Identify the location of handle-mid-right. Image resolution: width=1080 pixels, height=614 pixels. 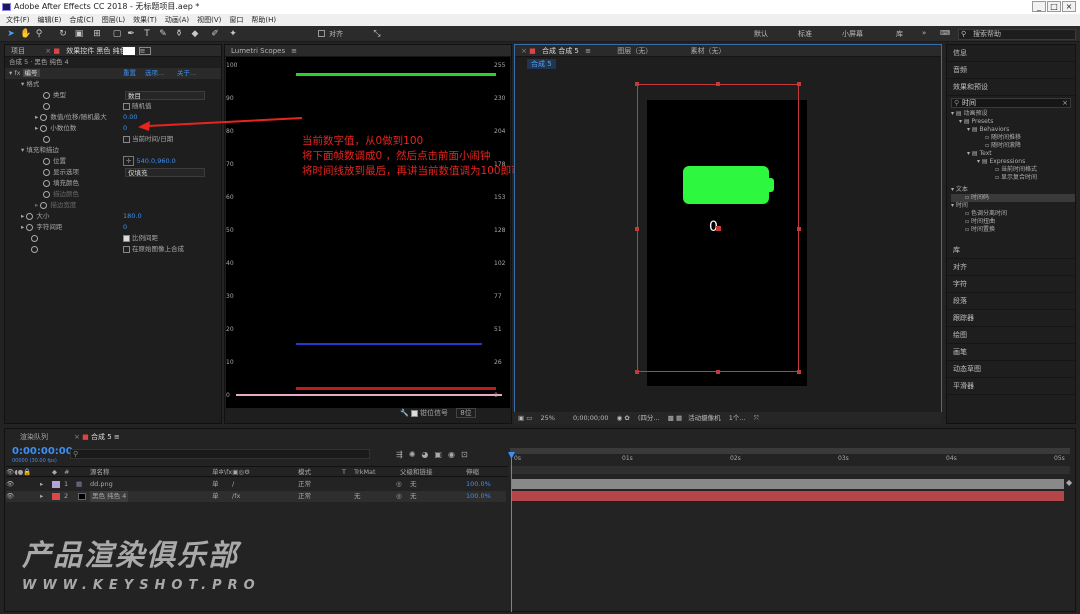
(799, 229).